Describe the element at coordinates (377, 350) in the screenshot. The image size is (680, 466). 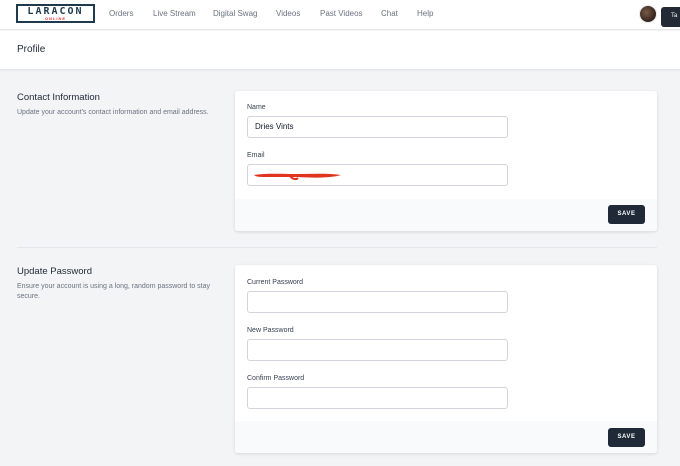
I see `new-password-field` at that location.